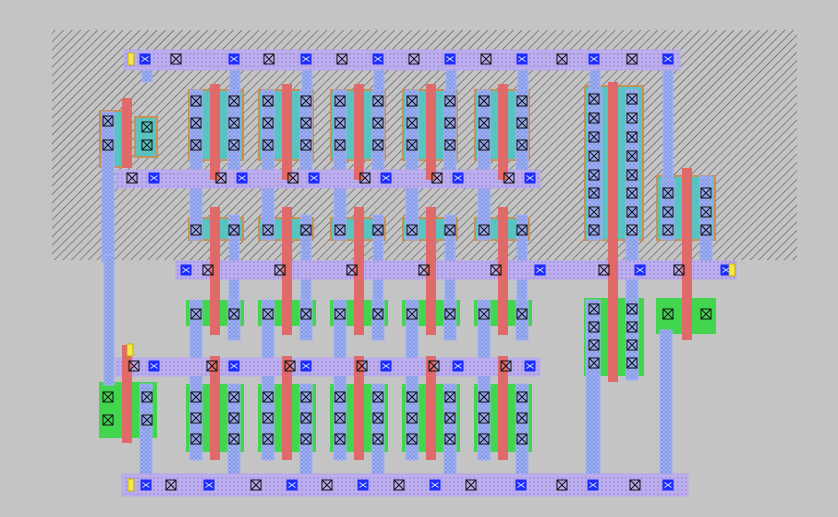 This screenshot has width=838, height=517. What do you see at coordinates (146, 137) in the screenshot?
I see `pmos-active` at bounding box center [146, 137].